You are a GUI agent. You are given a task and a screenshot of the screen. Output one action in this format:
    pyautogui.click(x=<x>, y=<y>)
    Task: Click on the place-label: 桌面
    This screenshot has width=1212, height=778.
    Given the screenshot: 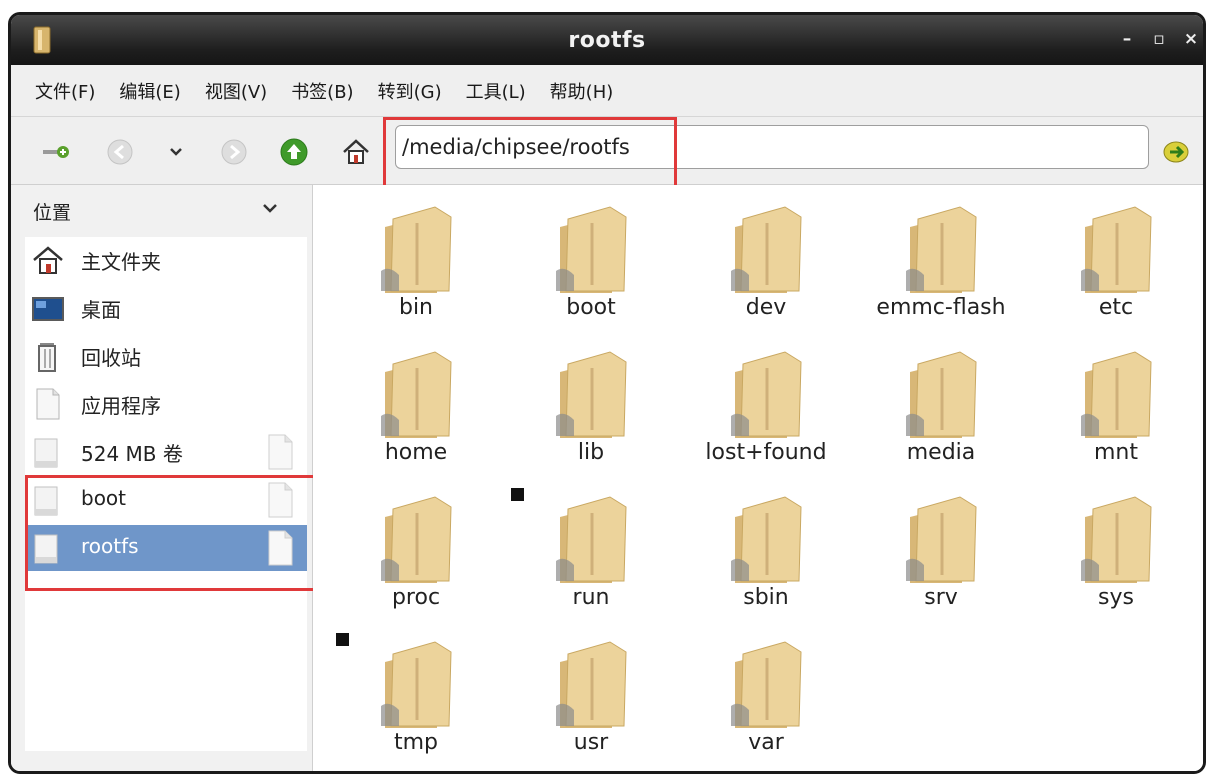 What is the action you would take?
    pyautogui.click(x=101, y=310)
    